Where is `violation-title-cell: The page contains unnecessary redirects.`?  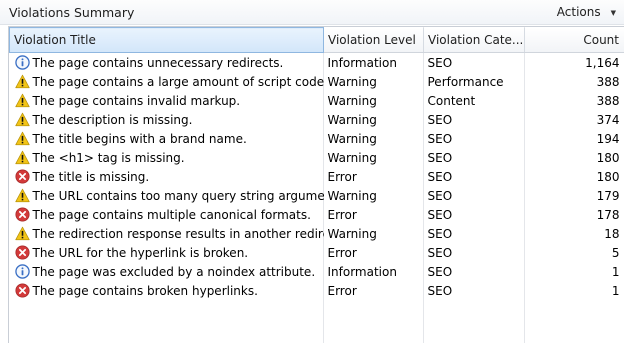
violation-title-cell: The page contains unnecessary redirects. is located at coordinates (167, 63).